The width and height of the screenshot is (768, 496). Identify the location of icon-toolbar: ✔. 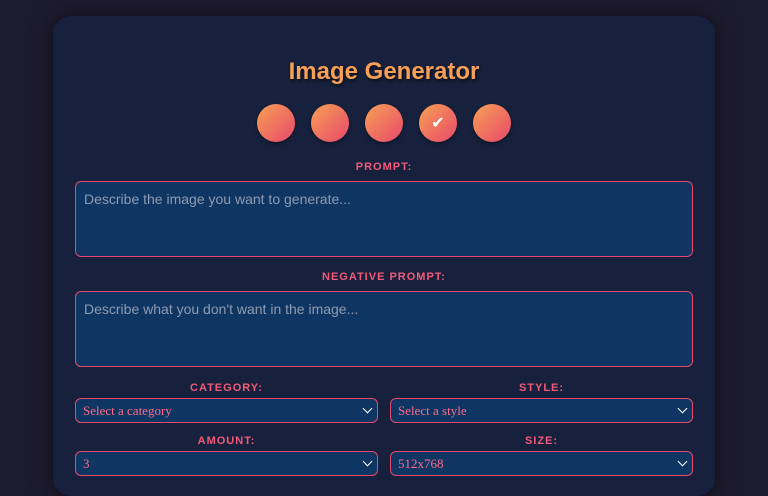
(384, 123).